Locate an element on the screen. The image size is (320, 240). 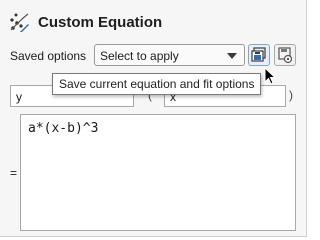
y-variable-value: y is located at coordinates (19, 97).